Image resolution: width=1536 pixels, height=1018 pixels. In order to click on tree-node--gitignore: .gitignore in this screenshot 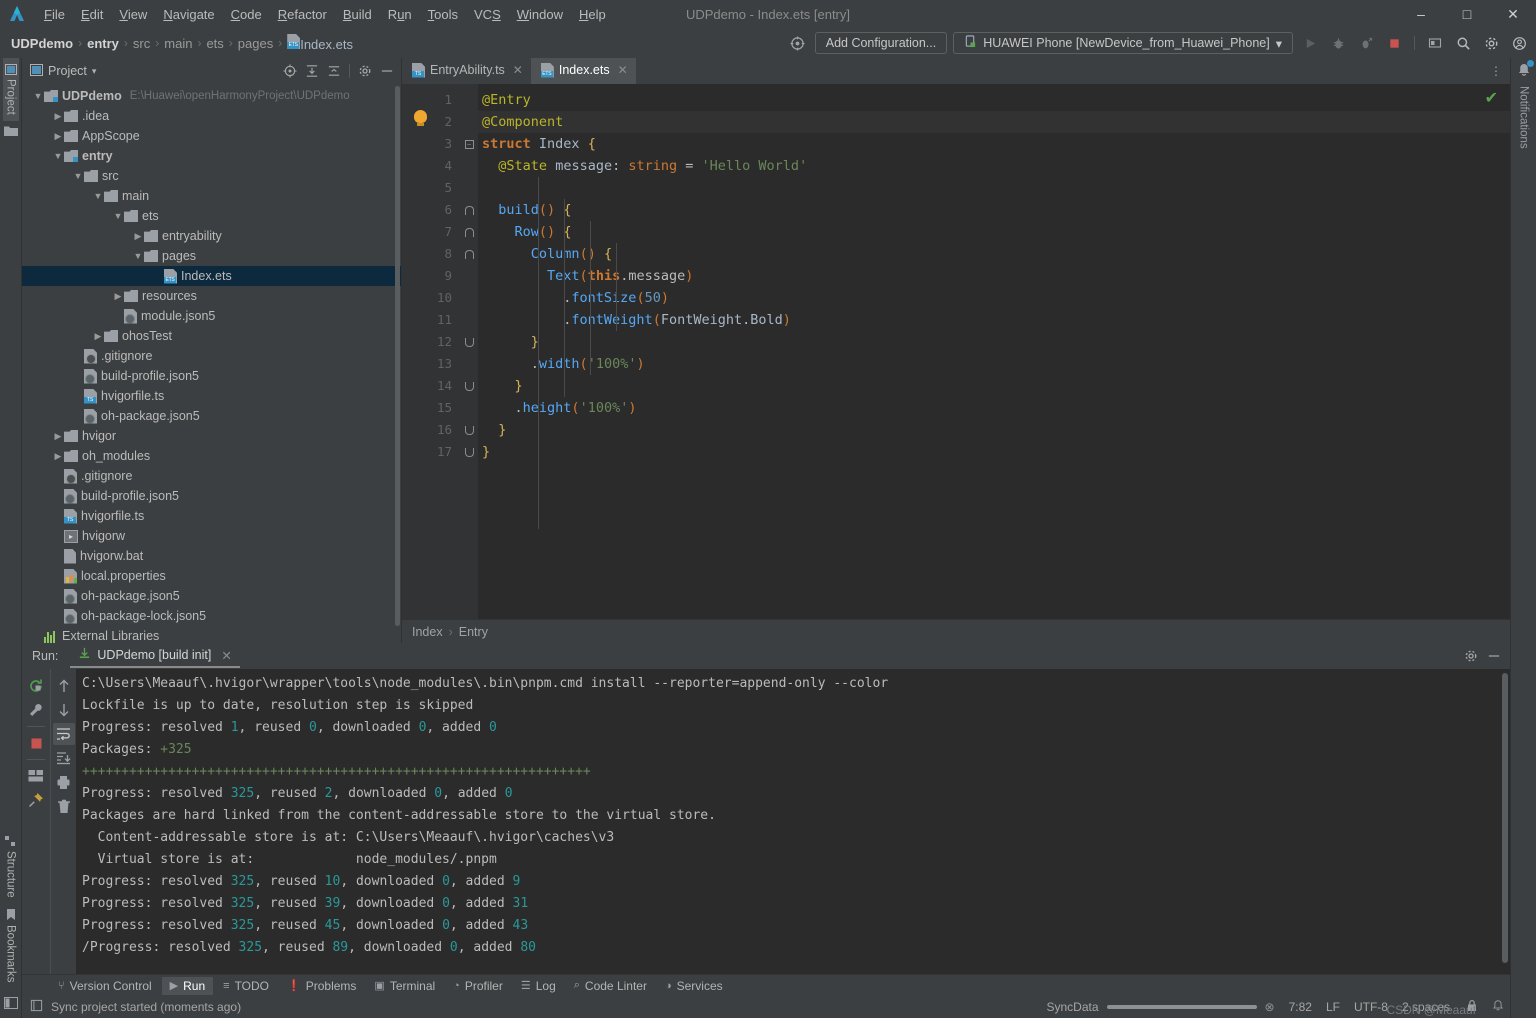, I will do `click(211, 356)`.